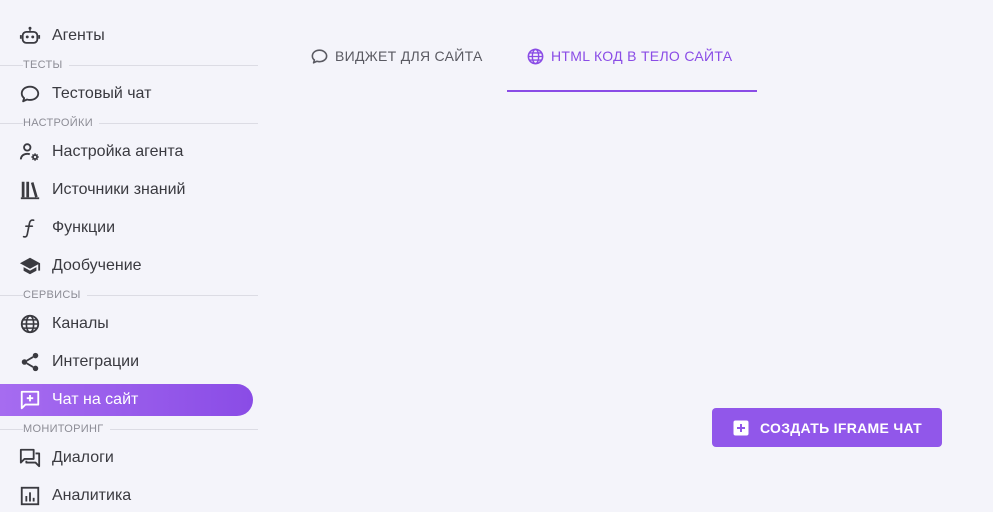 This screenshot has height=512, width=993. Describe the element at coordinates (400, 66) in the screenshot. I see `tab-site-widget: ВИДЖЕТ ДЛЯ САЙТА` at that location.